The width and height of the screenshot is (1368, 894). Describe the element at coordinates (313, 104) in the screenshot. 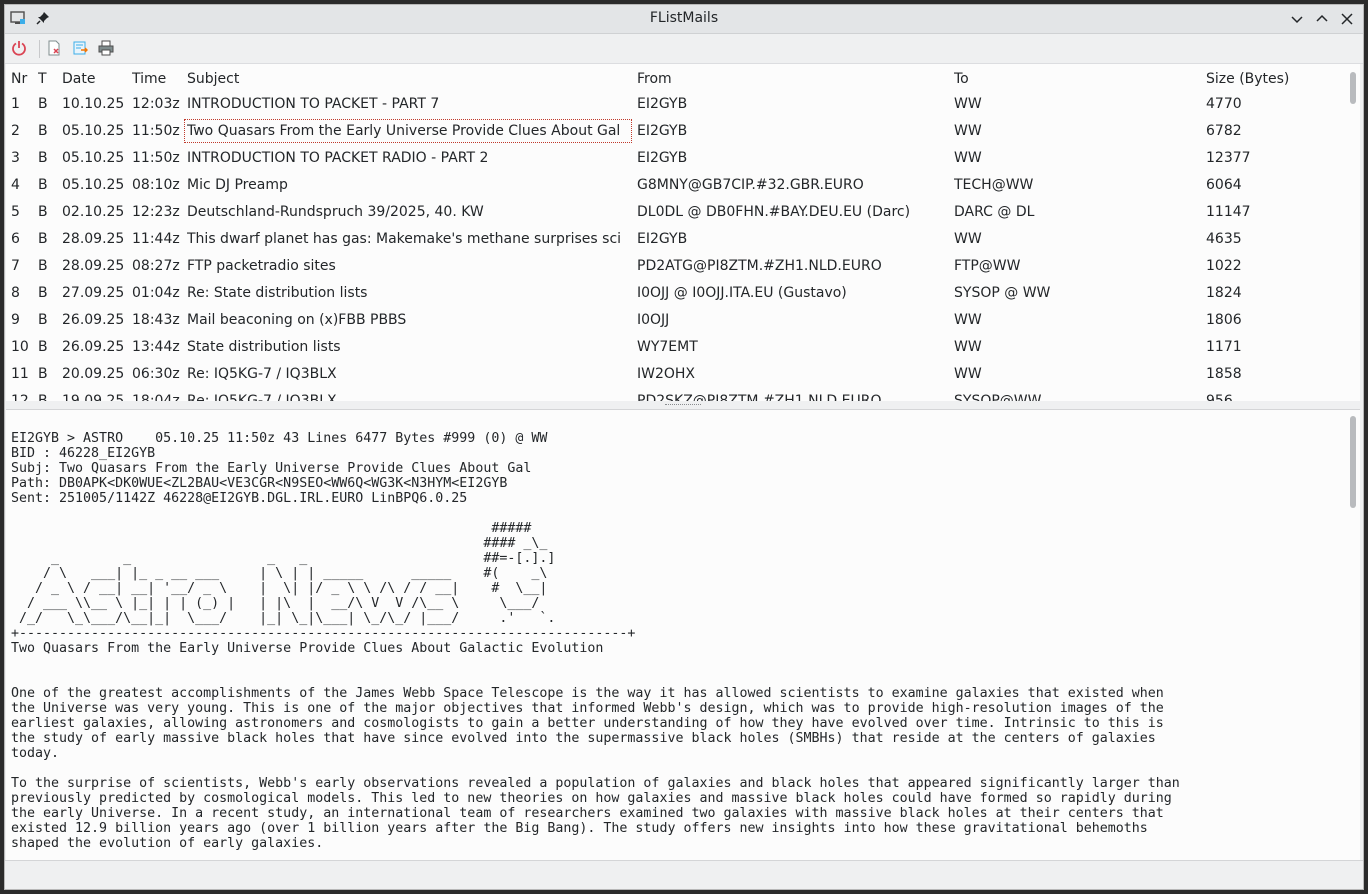

I see `table-cell: INTRODUCTION TO PACKET - PART 7` at that location.